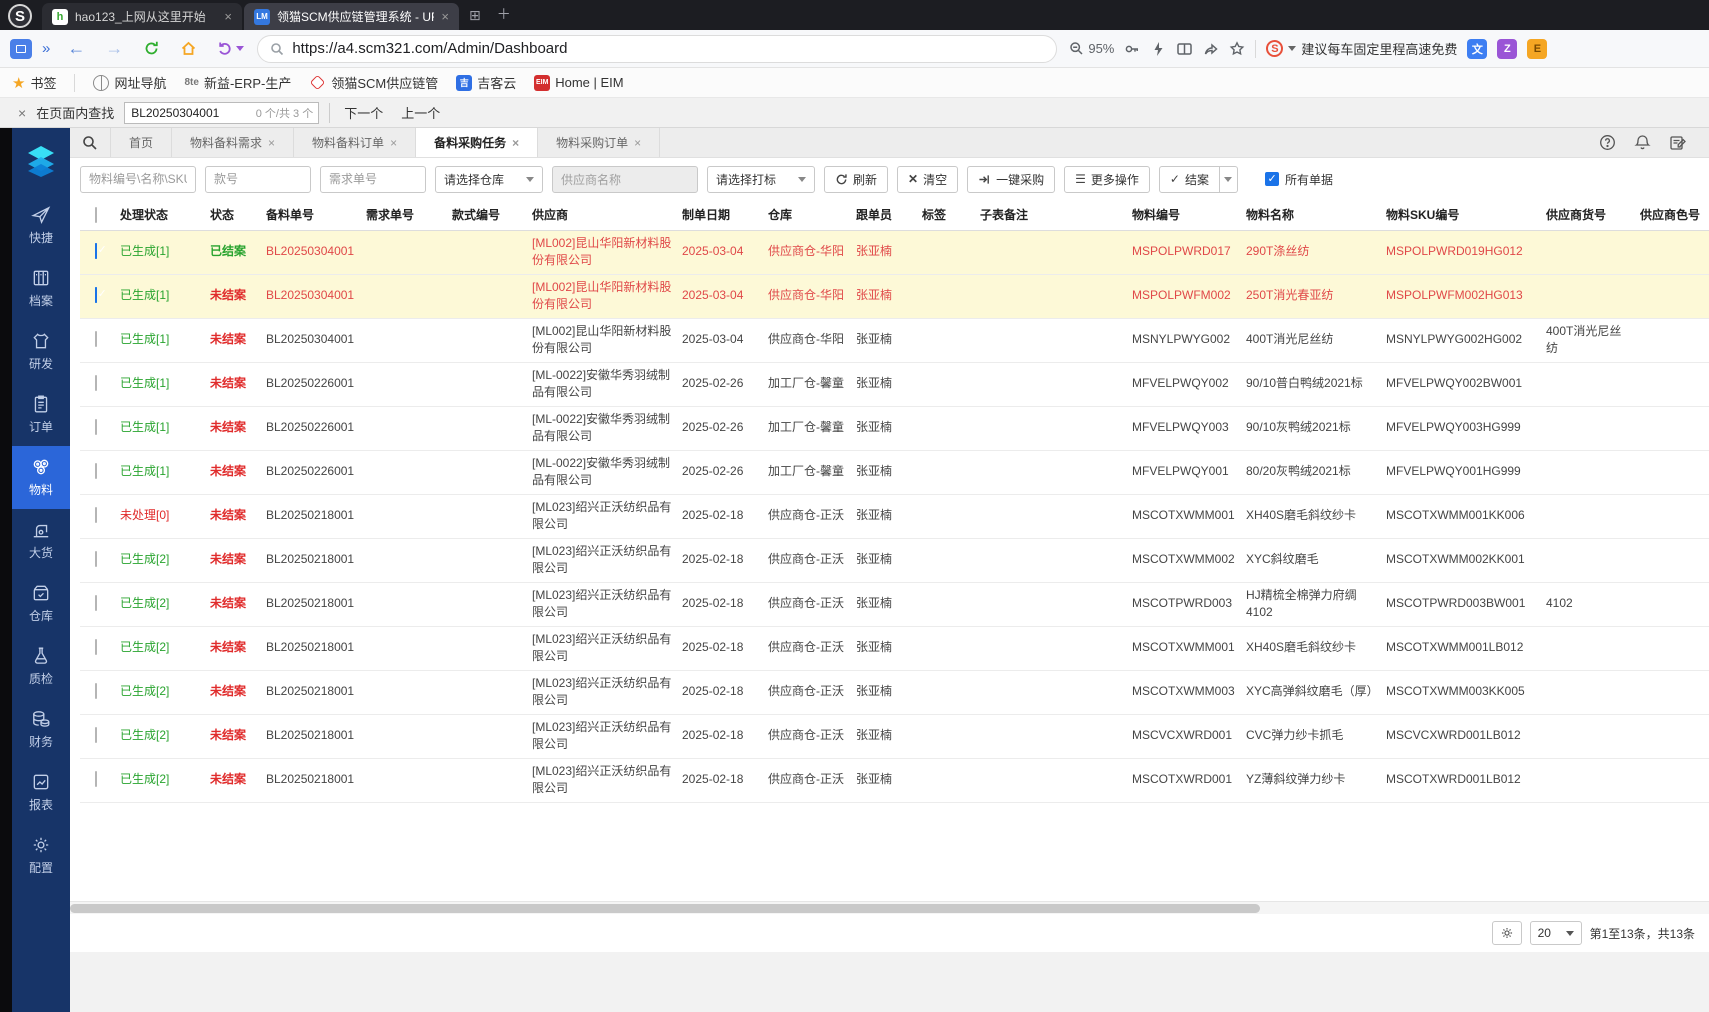 The image size is (1709, 1012). I want to click on suggestion-chip: S 建议每车固定里程高速免费, so click(1361, 48).